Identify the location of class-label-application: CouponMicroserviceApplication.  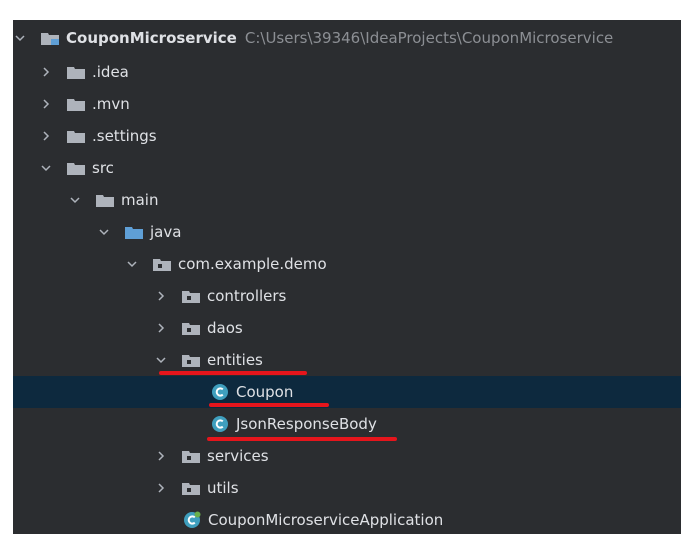
(326, 520).